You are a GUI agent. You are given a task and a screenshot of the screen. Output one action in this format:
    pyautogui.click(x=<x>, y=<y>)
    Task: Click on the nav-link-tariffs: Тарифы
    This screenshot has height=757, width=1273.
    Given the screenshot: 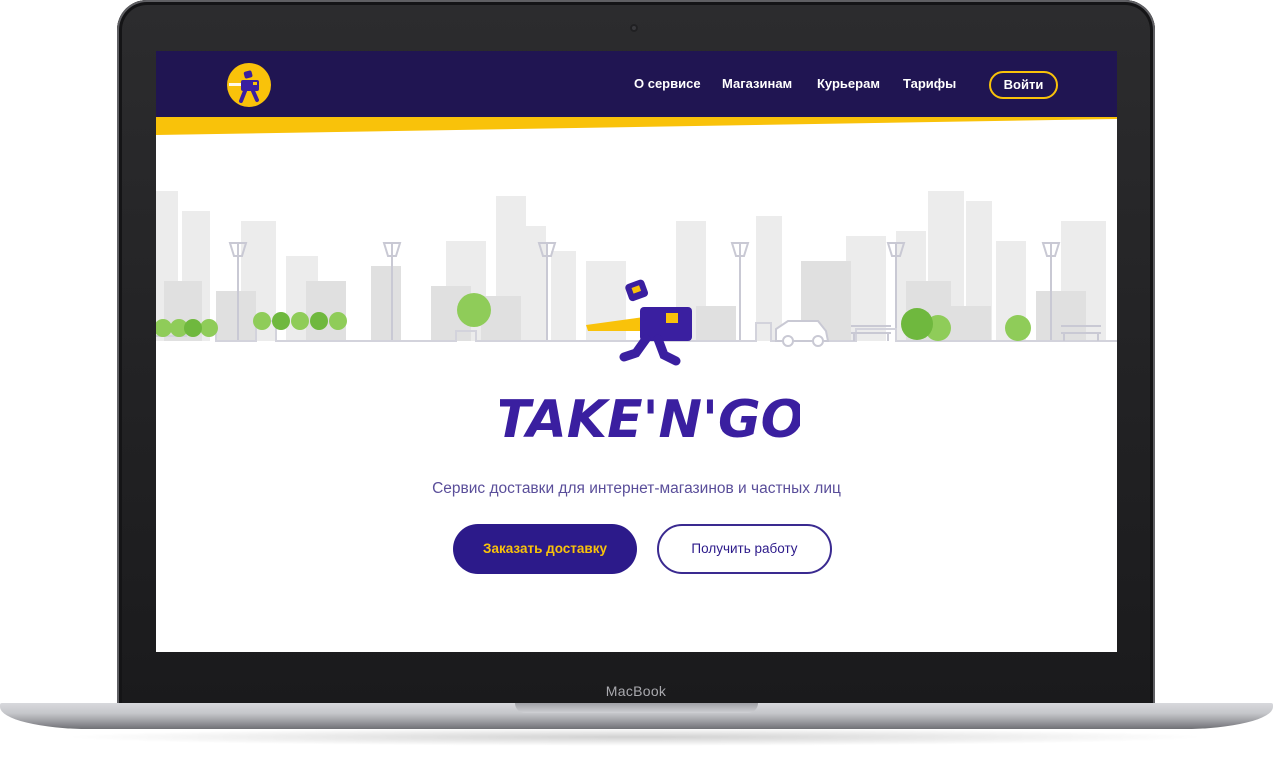 What is the action you would take?
    pyautogui.click(x=929, y=83)
    